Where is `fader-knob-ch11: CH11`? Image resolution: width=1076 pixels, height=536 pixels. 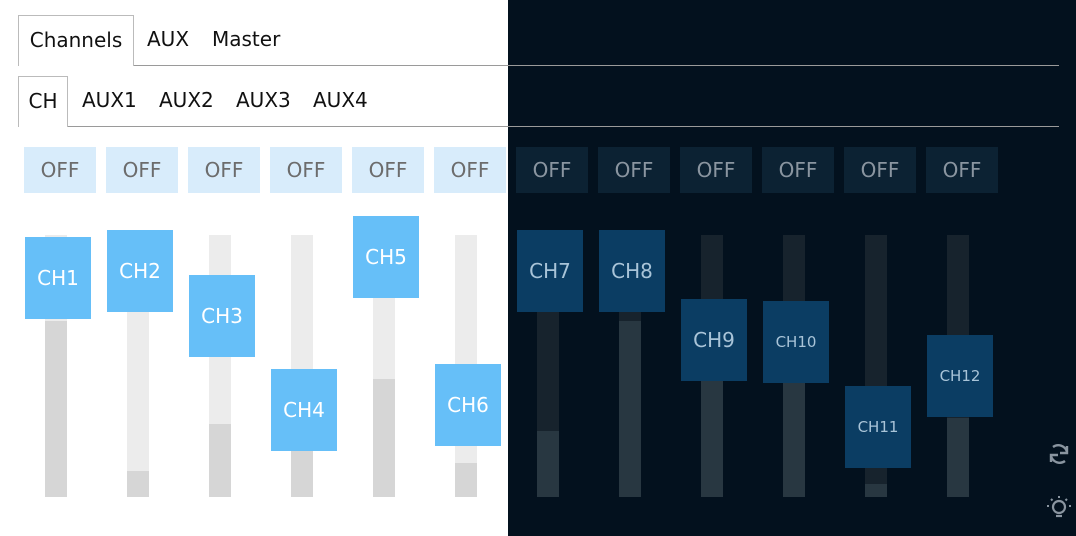
fader-knob-ch11: CH11 is located at coordinates (878, 427).